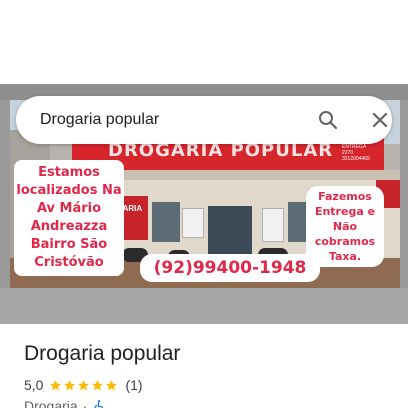 This screenshot has width=408, height=408. What do you see at coordinates (380, 120) in the screenshot?
I see `close-icon` at bounding box center [380, 120].